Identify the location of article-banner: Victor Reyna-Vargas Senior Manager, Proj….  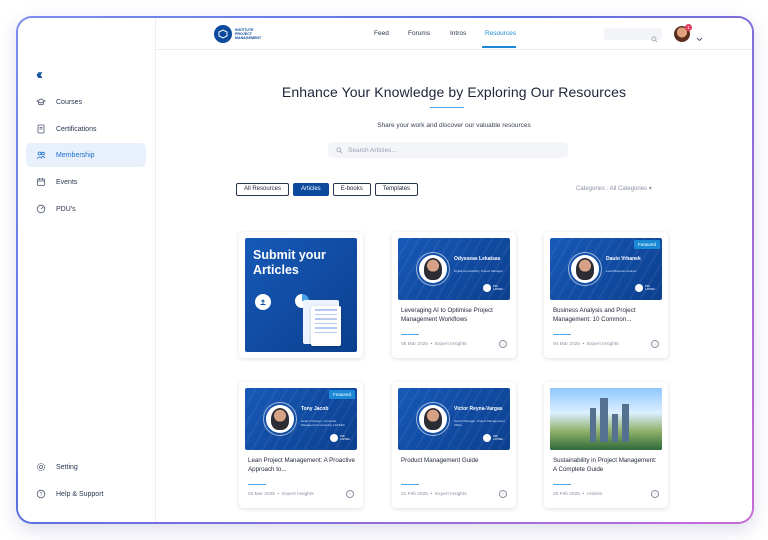
(454, 419).